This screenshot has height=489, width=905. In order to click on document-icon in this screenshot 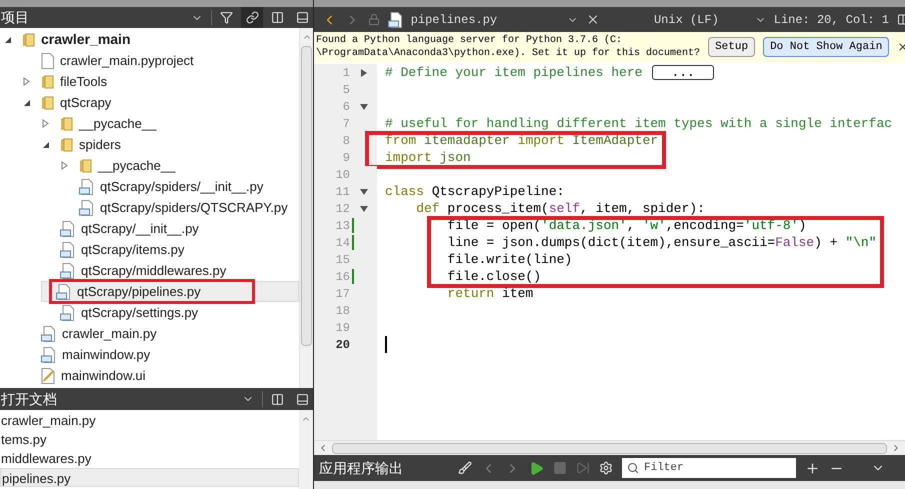, I will do `click(47, 60)`.